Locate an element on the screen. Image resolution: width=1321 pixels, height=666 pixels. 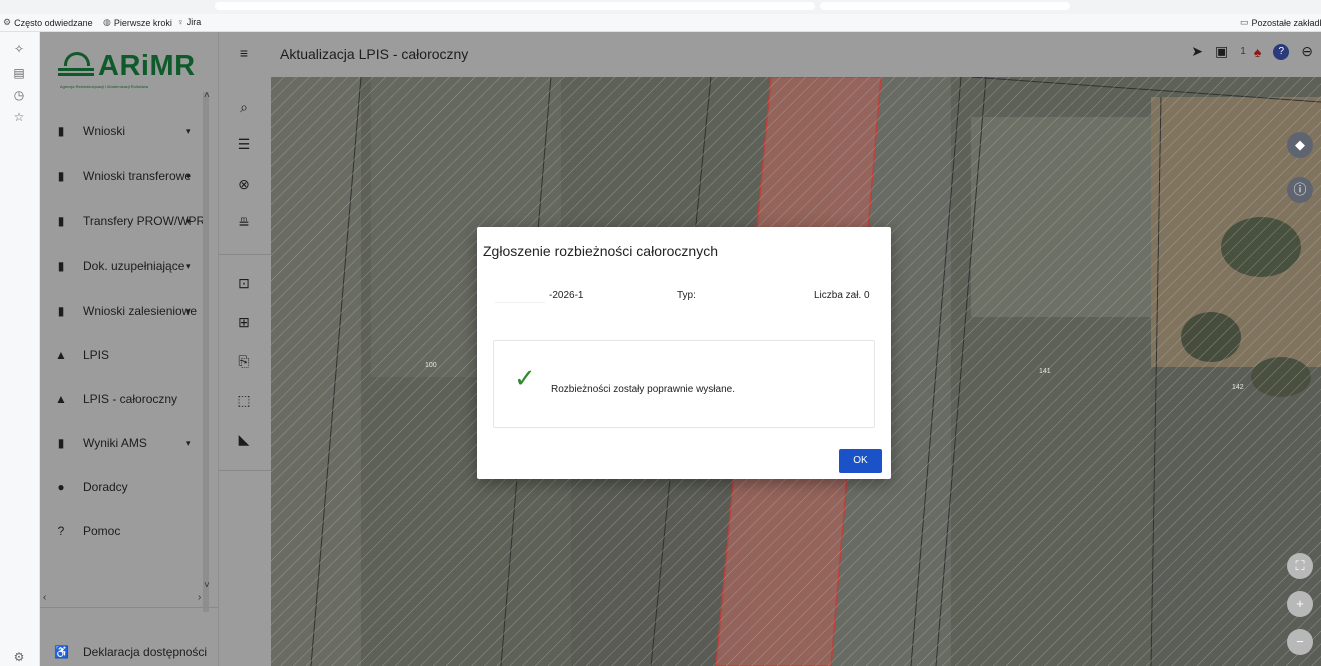
browser-tab-strip is located at coordinates (660, 7).